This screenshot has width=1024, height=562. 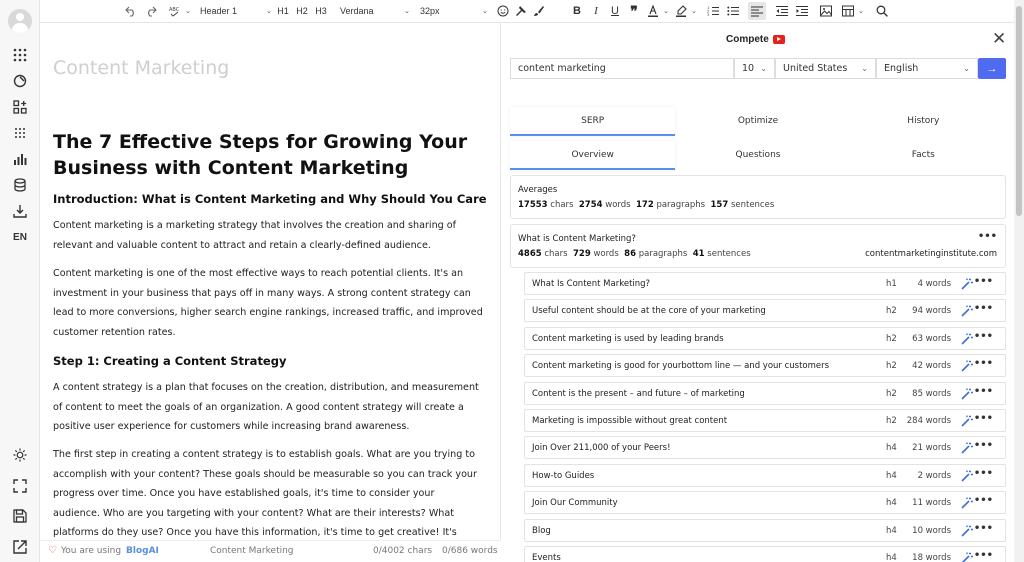 I want to click on exit-icon, so click(x=20, y=547).